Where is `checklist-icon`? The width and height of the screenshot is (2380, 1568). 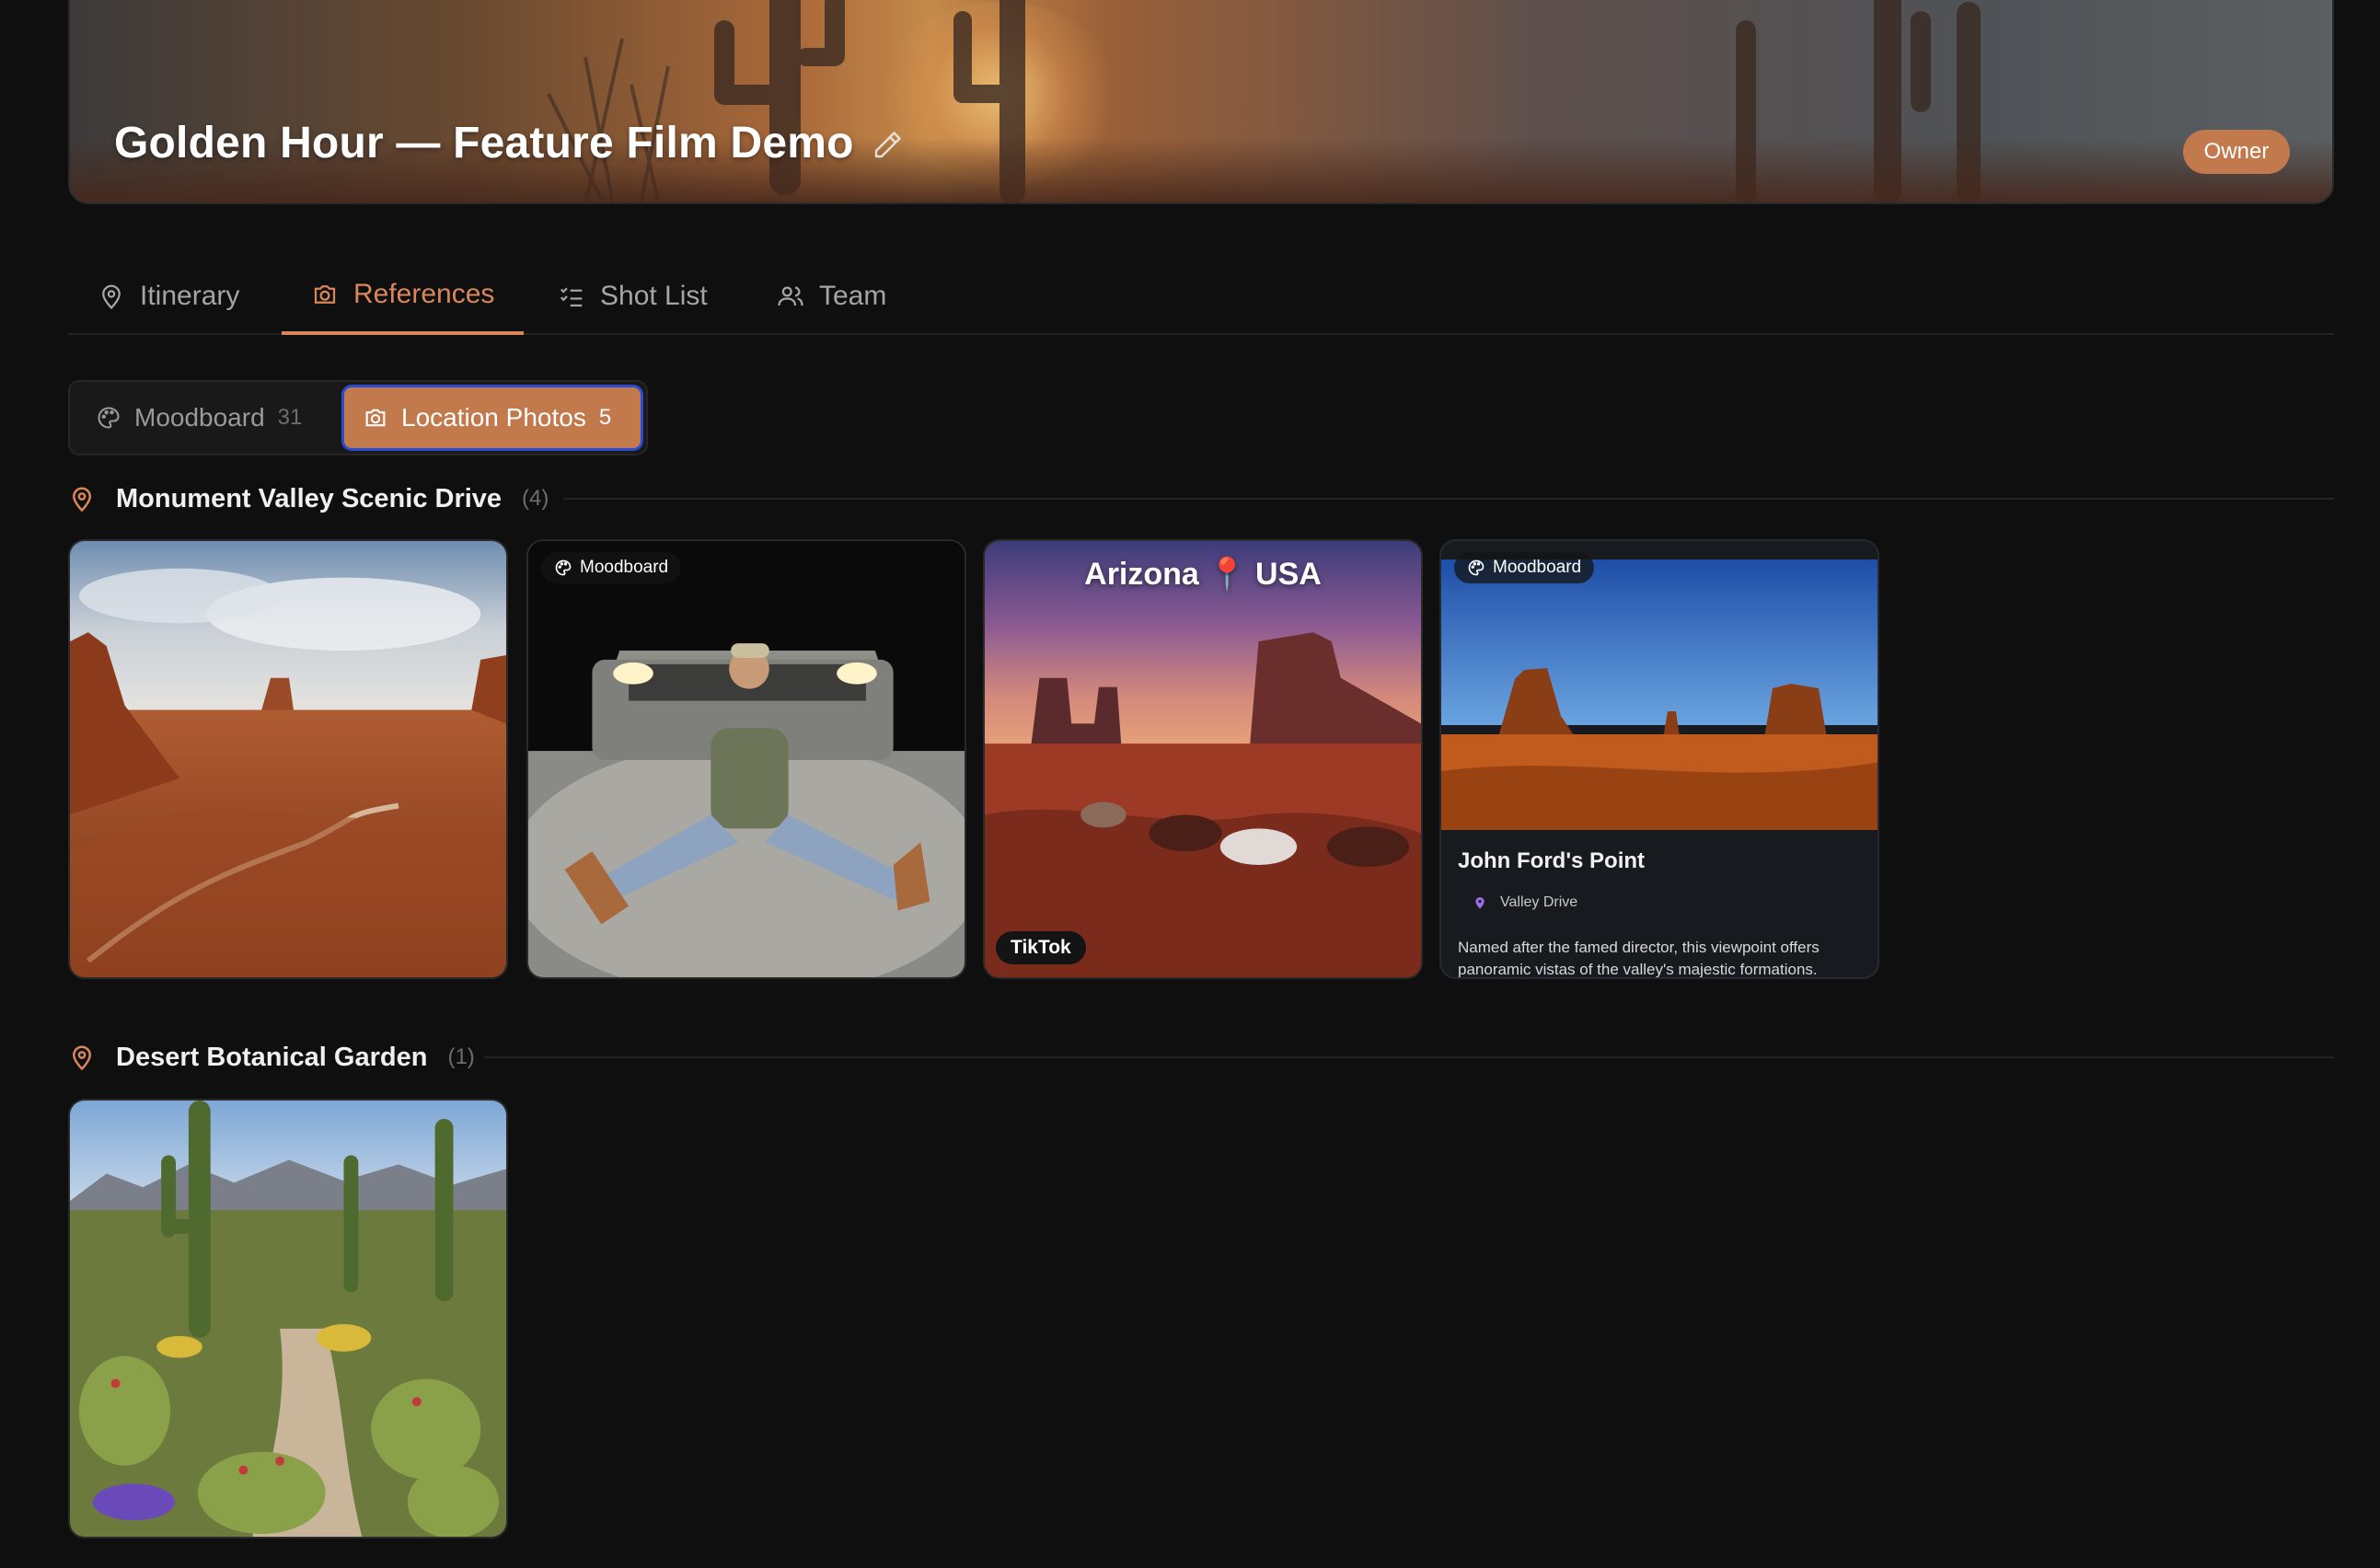
checklist-icon is located at coordinates (571, 297).